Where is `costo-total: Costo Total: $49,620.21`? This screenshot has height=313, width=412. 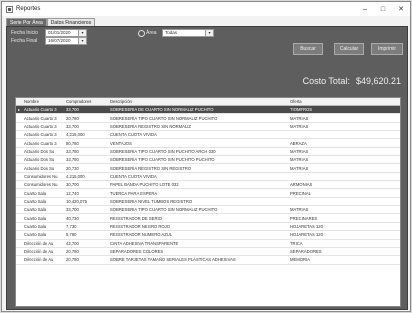 costo-total: Costo Total: $49,620.21 is located at coordinates (352, 81).